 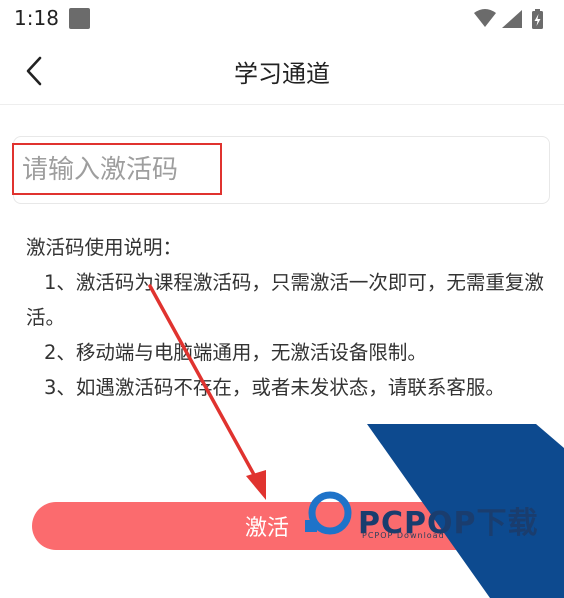 What do you see at coordinates (512, 19) in the screenshot?
I see `signal-icon` at bounding box center [512, 19].